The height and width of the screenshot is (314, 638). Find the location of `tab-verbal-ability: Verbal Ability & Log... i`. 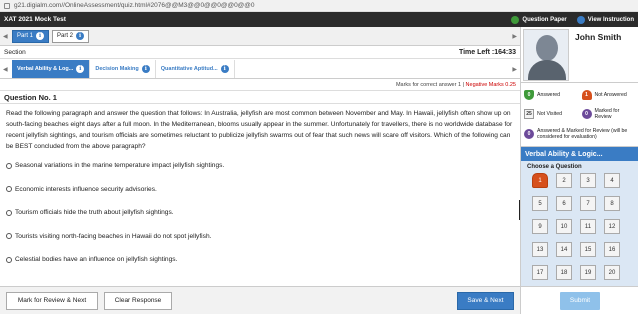

tab-verbal-ability: Verbal Ability & Log... i is located at coordinates (51, 68).